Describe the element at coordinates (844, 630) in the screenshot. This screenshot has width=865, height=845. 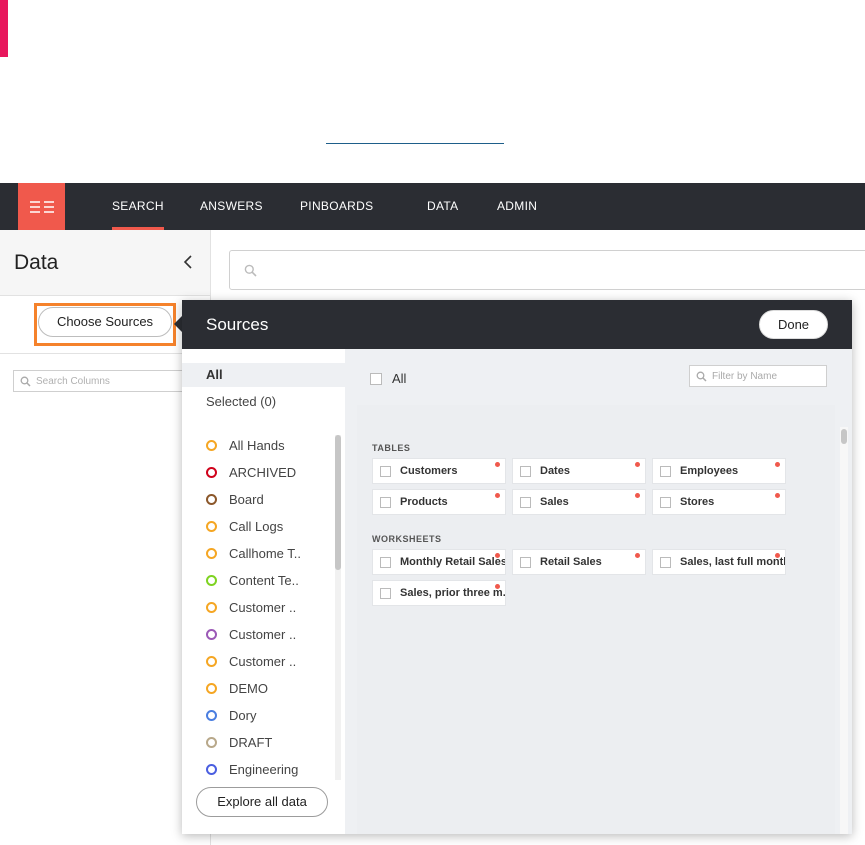
I see `sources-list-scrollbar` at that location.